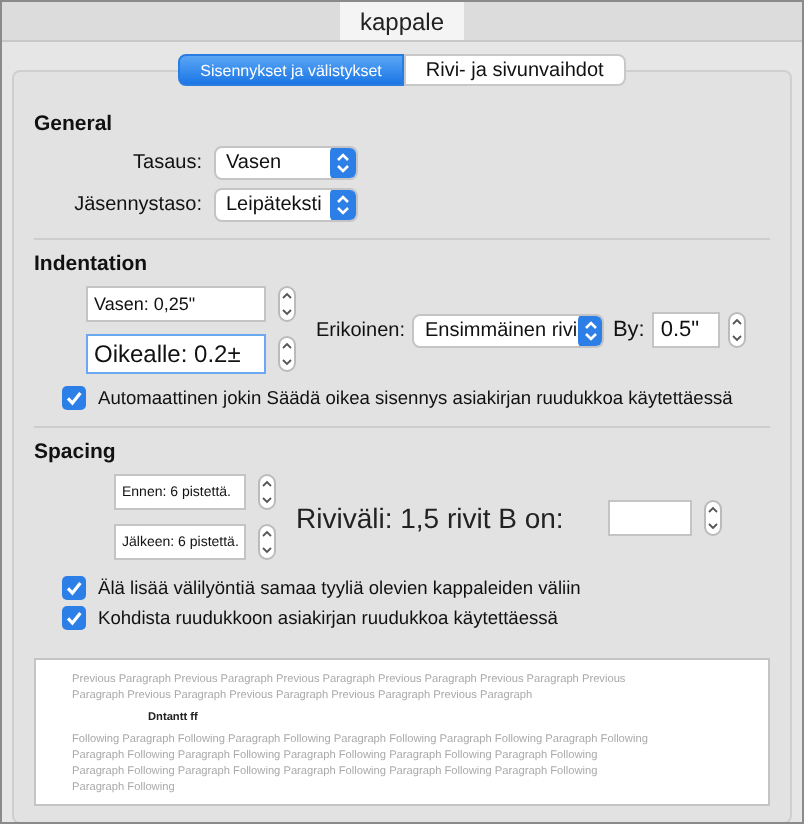 This screenshot has width=804, height=824. Describe the element at coordinates (508, 330) in the screenshot. I see `special-popup: Ensimmäinen rivi` at that location.